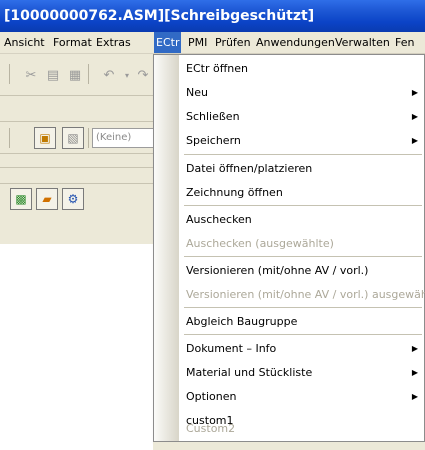 The height and width of the screenshot is (450, 425). What do you see at coordinates (166, 248) in the screenshot?
I see `menu-gutter` at bounding box center [166, 248].